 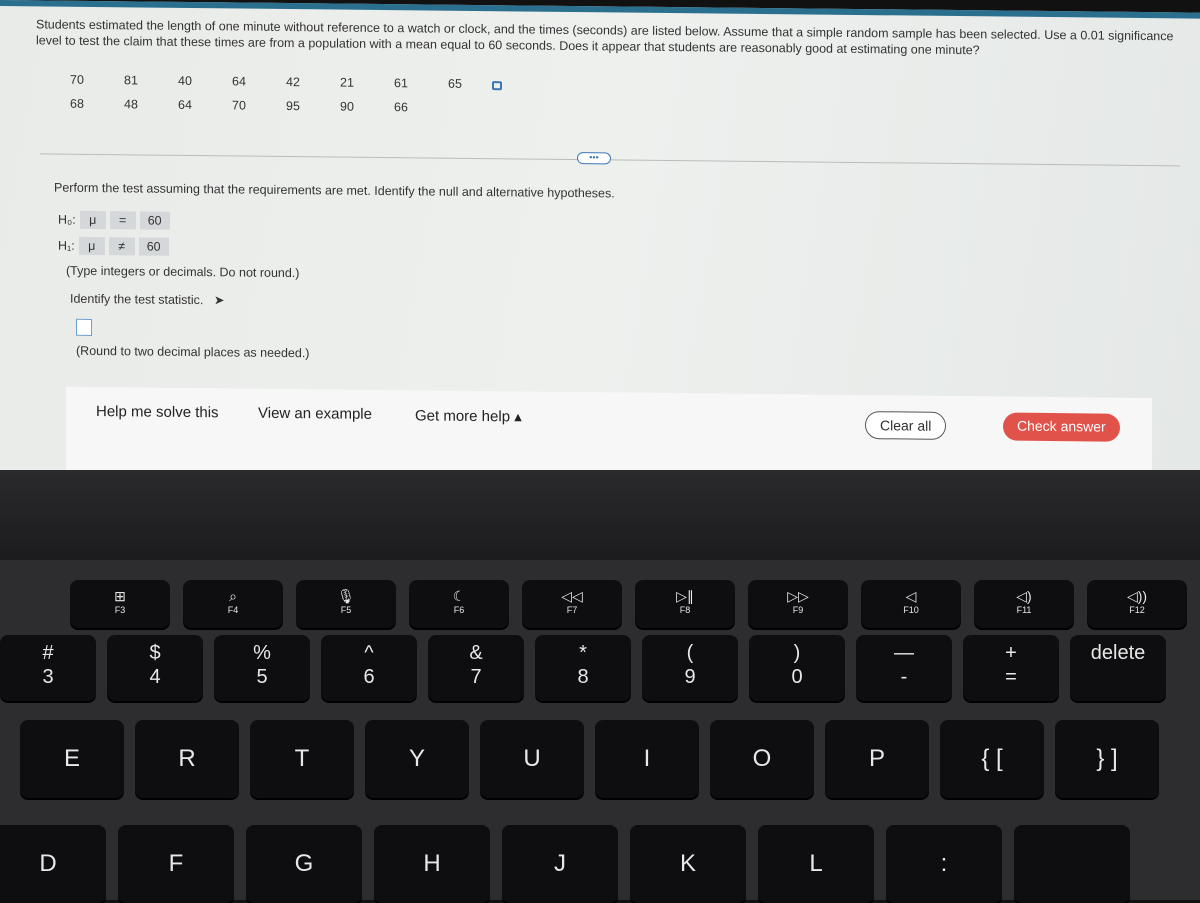 What do you see at coordinates (877, 759) in the screenshot?
I see `key-7: P` at bounding box center [877, 759].